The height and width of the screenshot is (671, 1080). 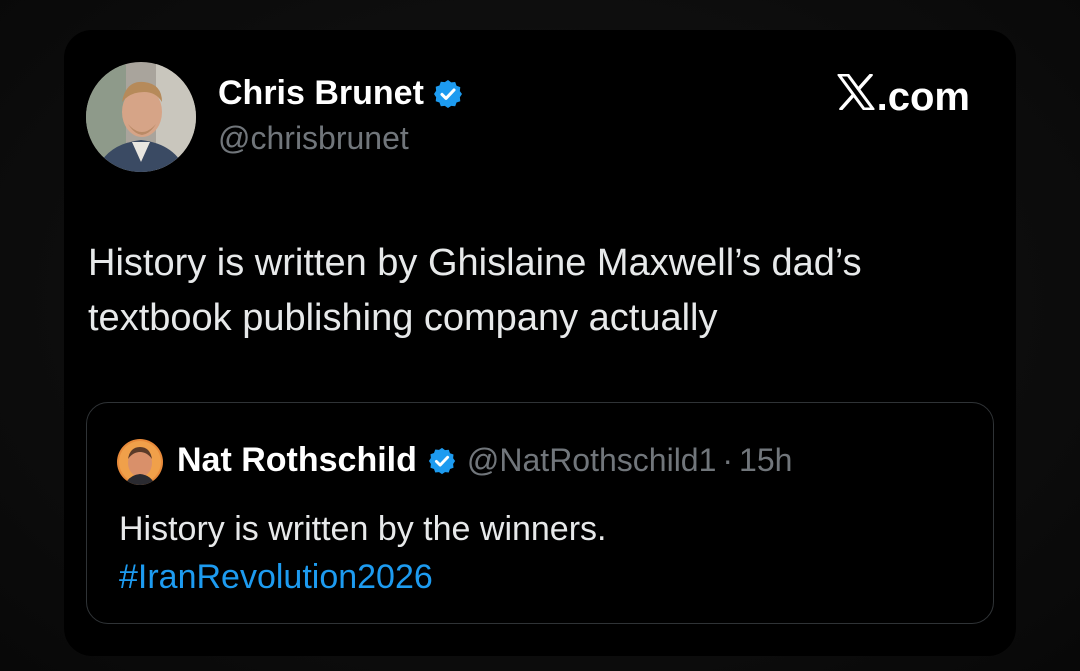 I want to click on quoted-author-name: Nat Rothschild, so click(x=297, y=460).